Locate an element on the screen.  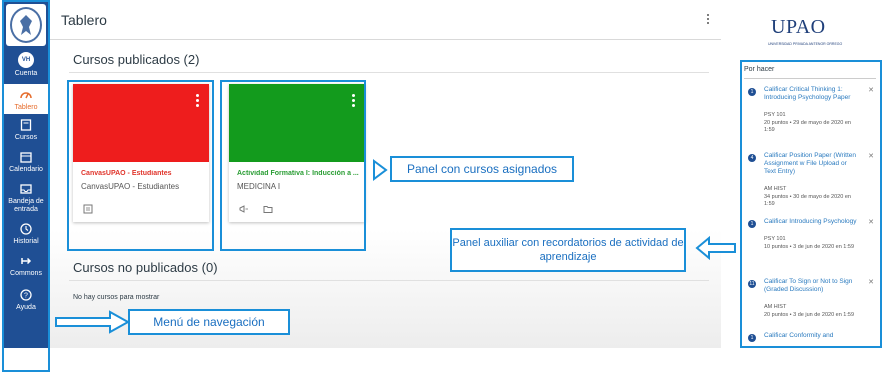
page-title: Tablero is located at coordinates (84, 20).